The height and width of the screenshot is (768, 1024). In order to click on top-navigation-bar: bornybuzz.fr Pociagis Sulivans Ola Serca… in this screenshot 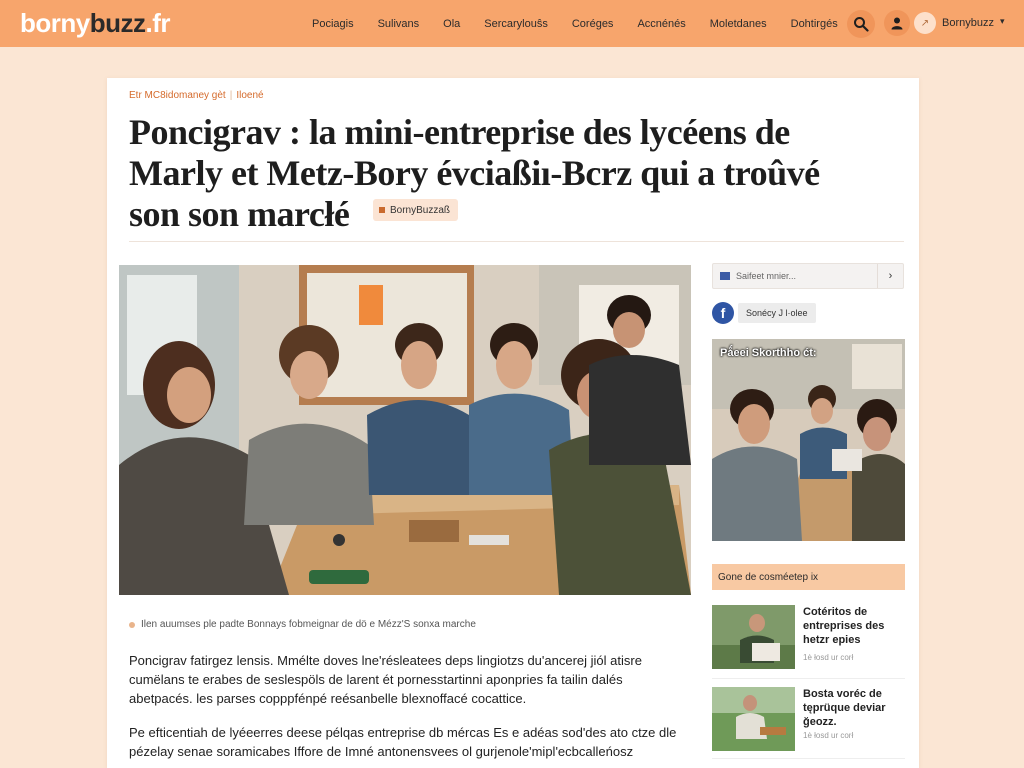, I will do `click(512, 23)`.